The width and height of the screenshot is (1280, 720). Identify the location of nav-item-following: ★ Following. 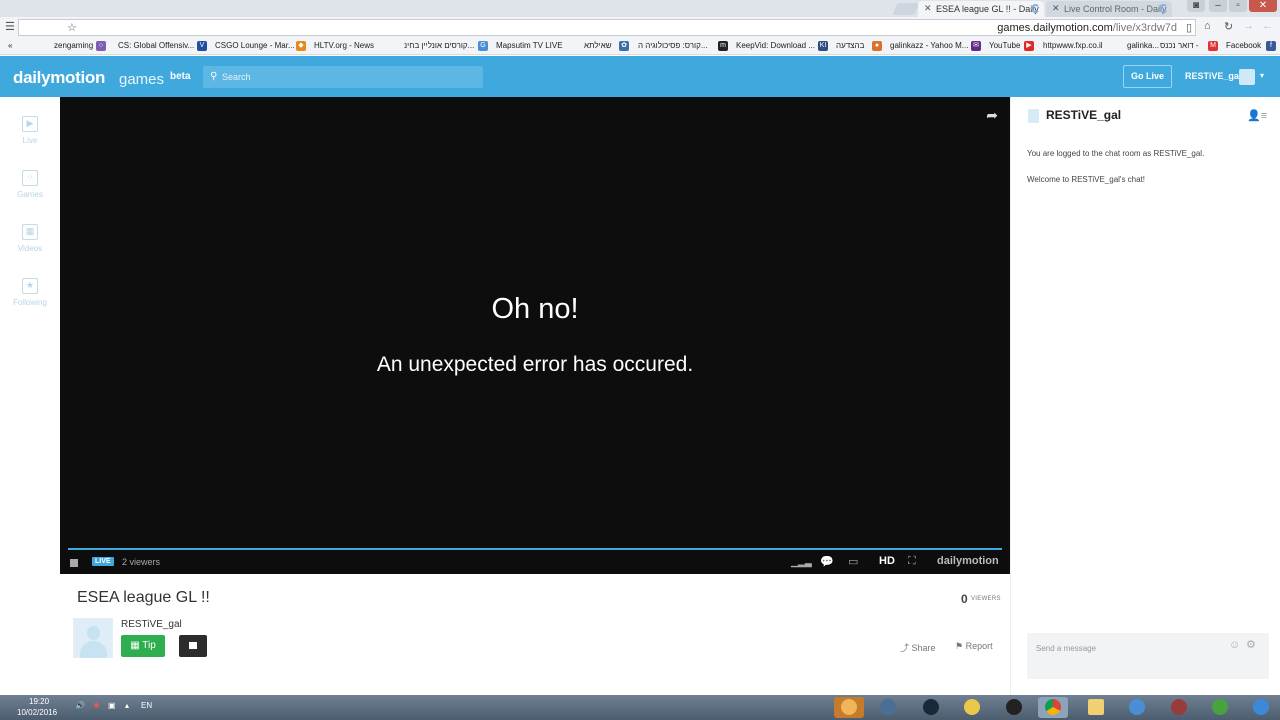
(30, 292).